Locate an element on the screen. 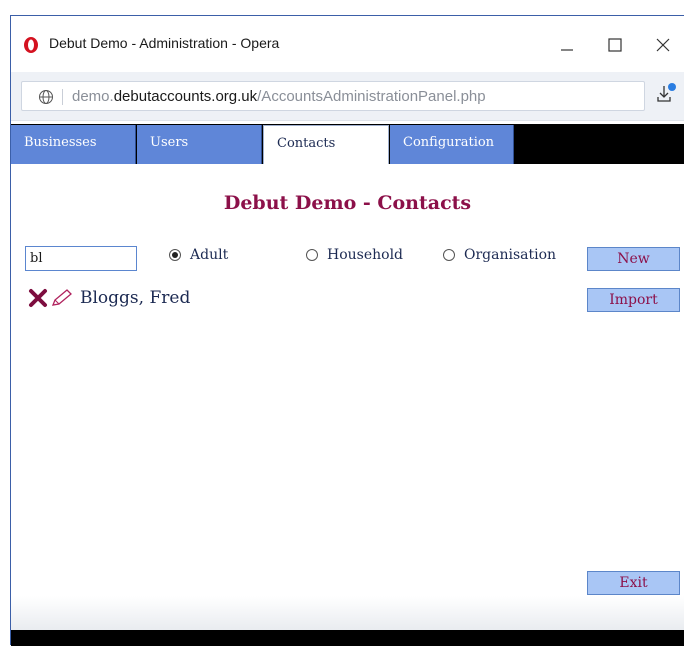 The image size is (684, 646). new-button: New is located at coordinates (633, 259).